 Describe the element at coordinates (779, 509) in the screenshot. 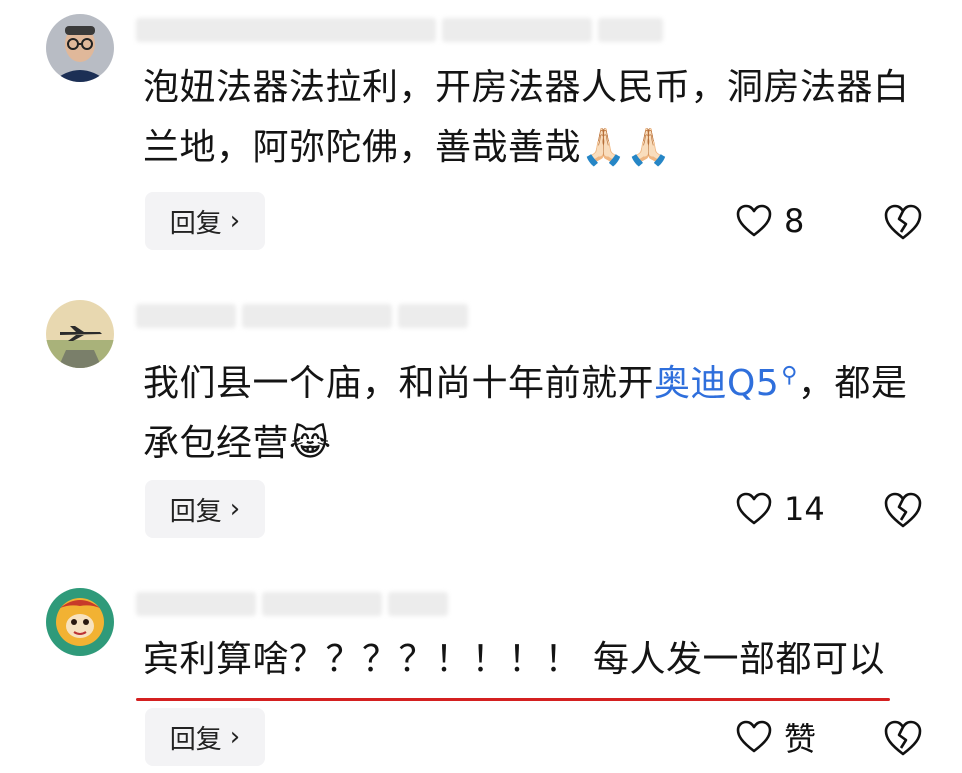

I see `like-button: 14` at that location.